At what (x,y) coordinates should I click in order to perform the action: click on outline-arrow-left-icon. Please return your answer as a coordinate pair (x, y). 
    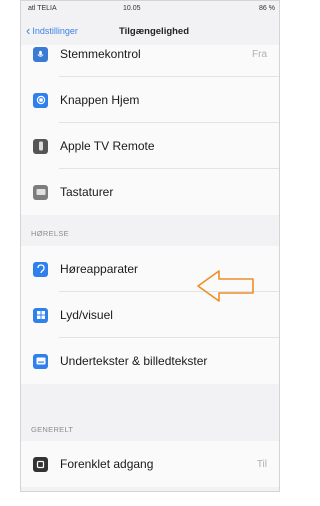
    Looking at the image, I should click on (225, 286).